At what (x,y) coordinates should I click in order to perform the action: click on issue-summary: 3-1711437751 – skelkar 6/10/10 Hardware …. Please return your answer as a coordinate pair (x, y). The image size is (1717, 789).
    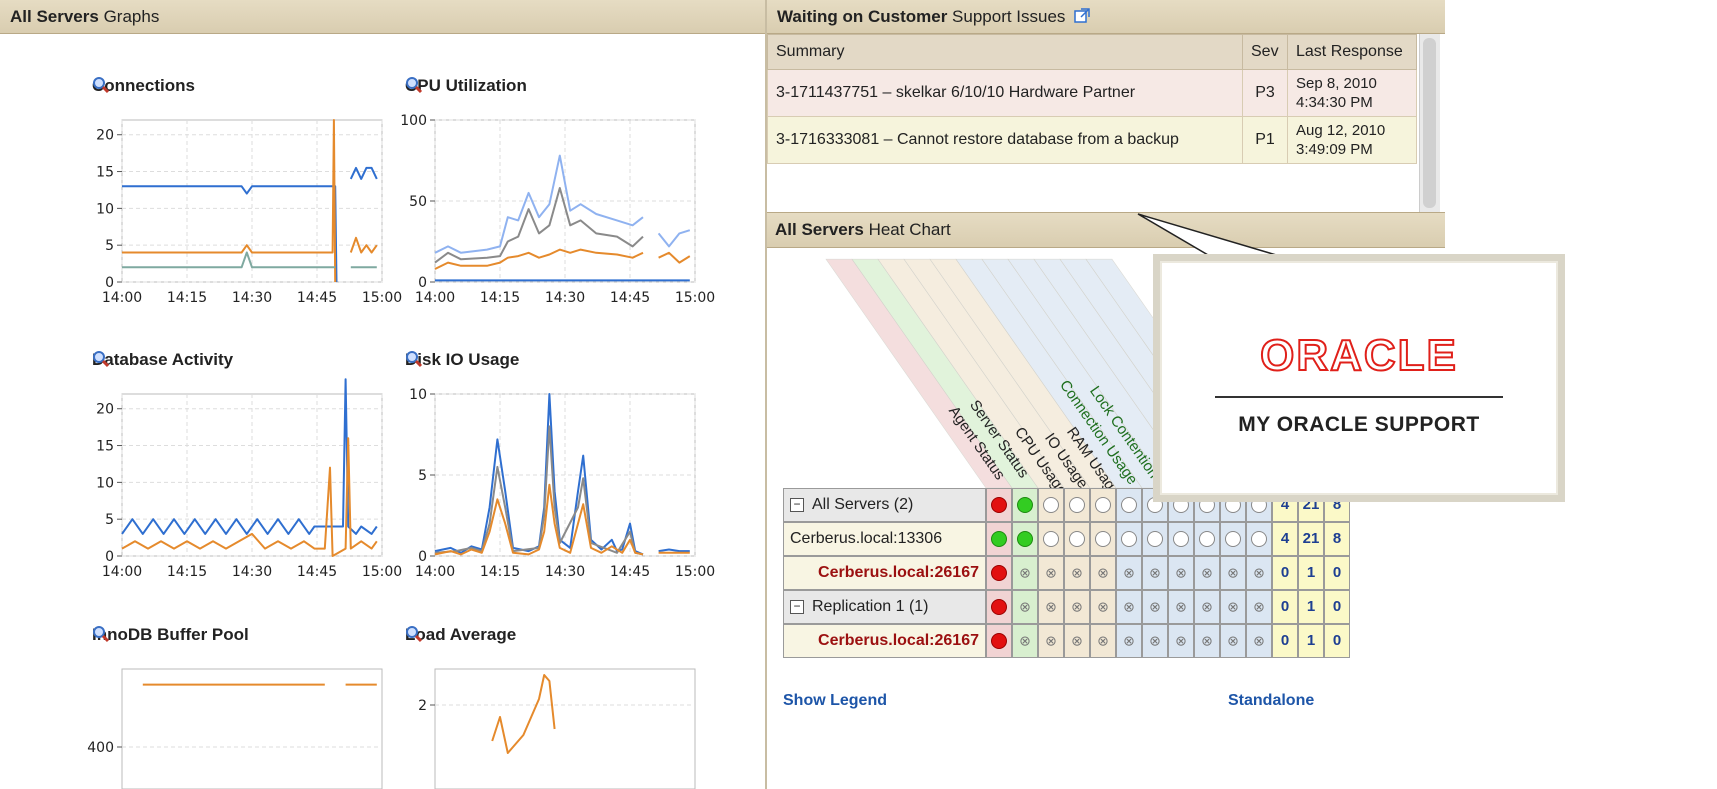
    Looking at the image, I should click on (1005, 93).